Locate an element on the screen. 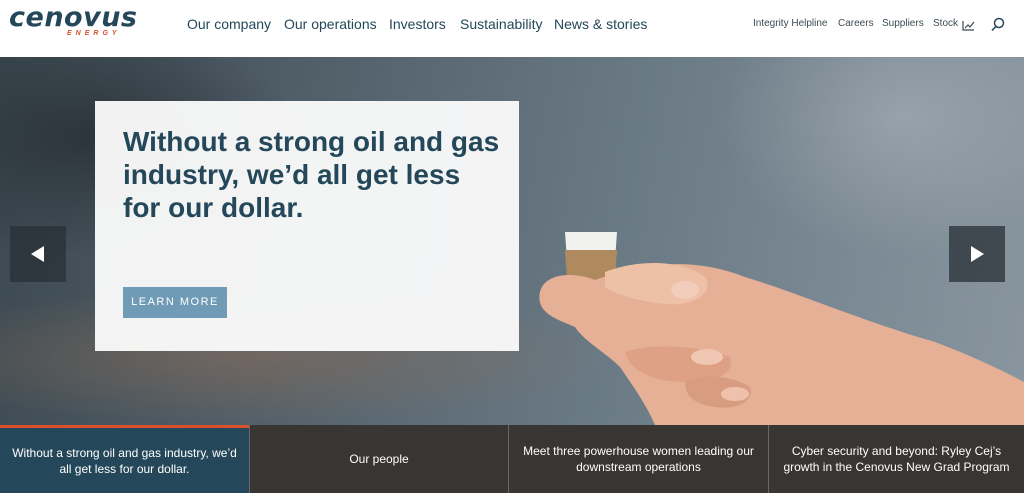 The height and width of the screenshot is (493, 1024). chart-line-icon is located at coordinates (968, 24).